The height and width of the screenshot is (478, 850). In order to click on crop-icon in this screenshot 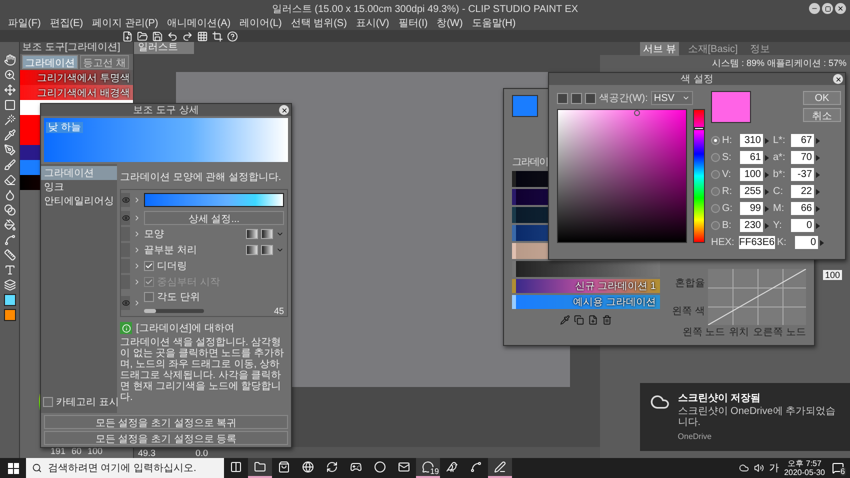, I will do `click(217, 36)`.